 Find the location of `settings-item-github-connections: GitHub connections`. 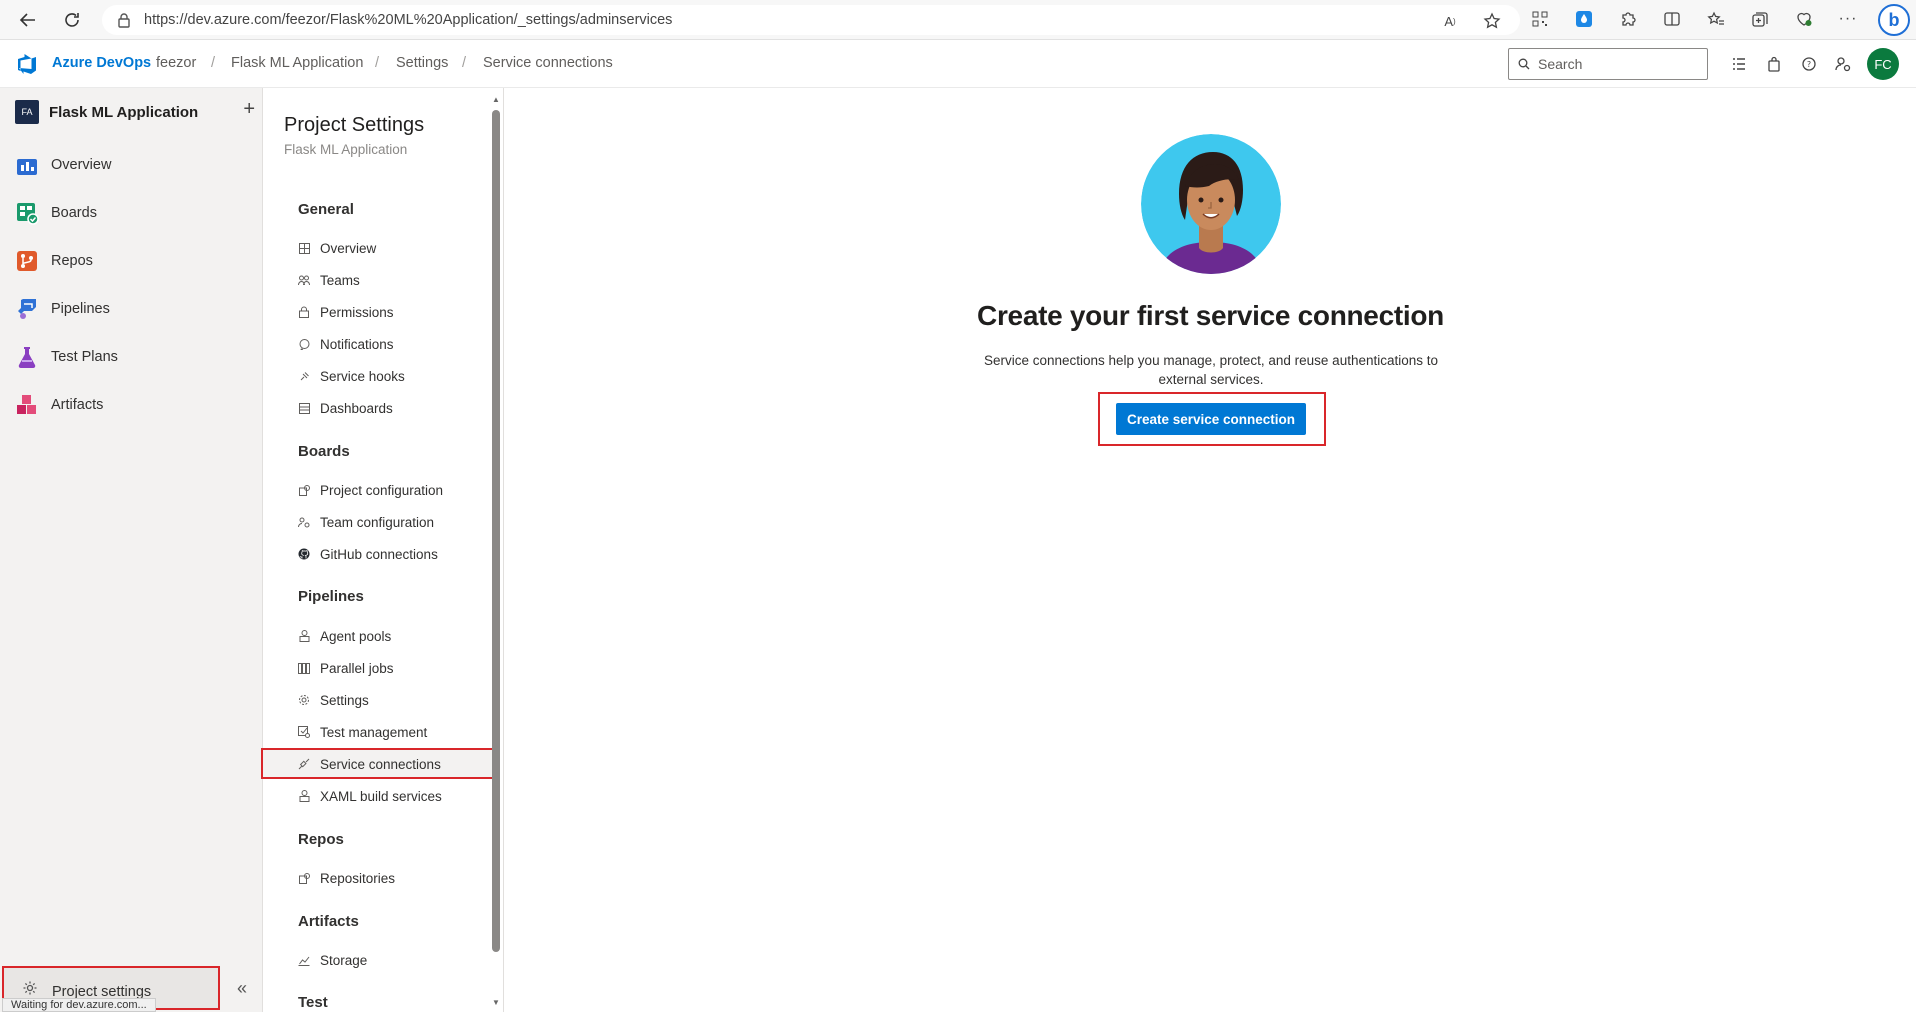

settings-item-github-connections: GitHub connections is located at coordinates (398, 554).